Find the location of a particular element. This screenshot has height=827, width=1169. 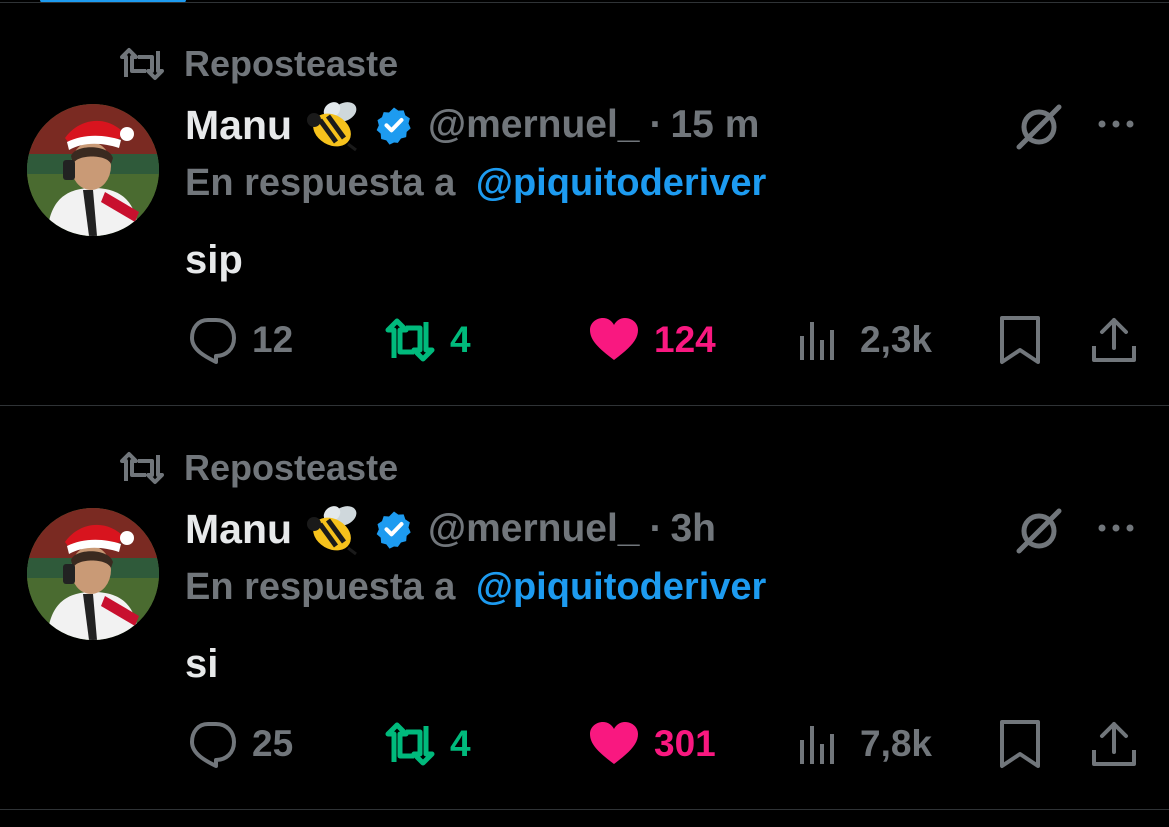

reply-button: 25 is located at coordinates (239, 744).